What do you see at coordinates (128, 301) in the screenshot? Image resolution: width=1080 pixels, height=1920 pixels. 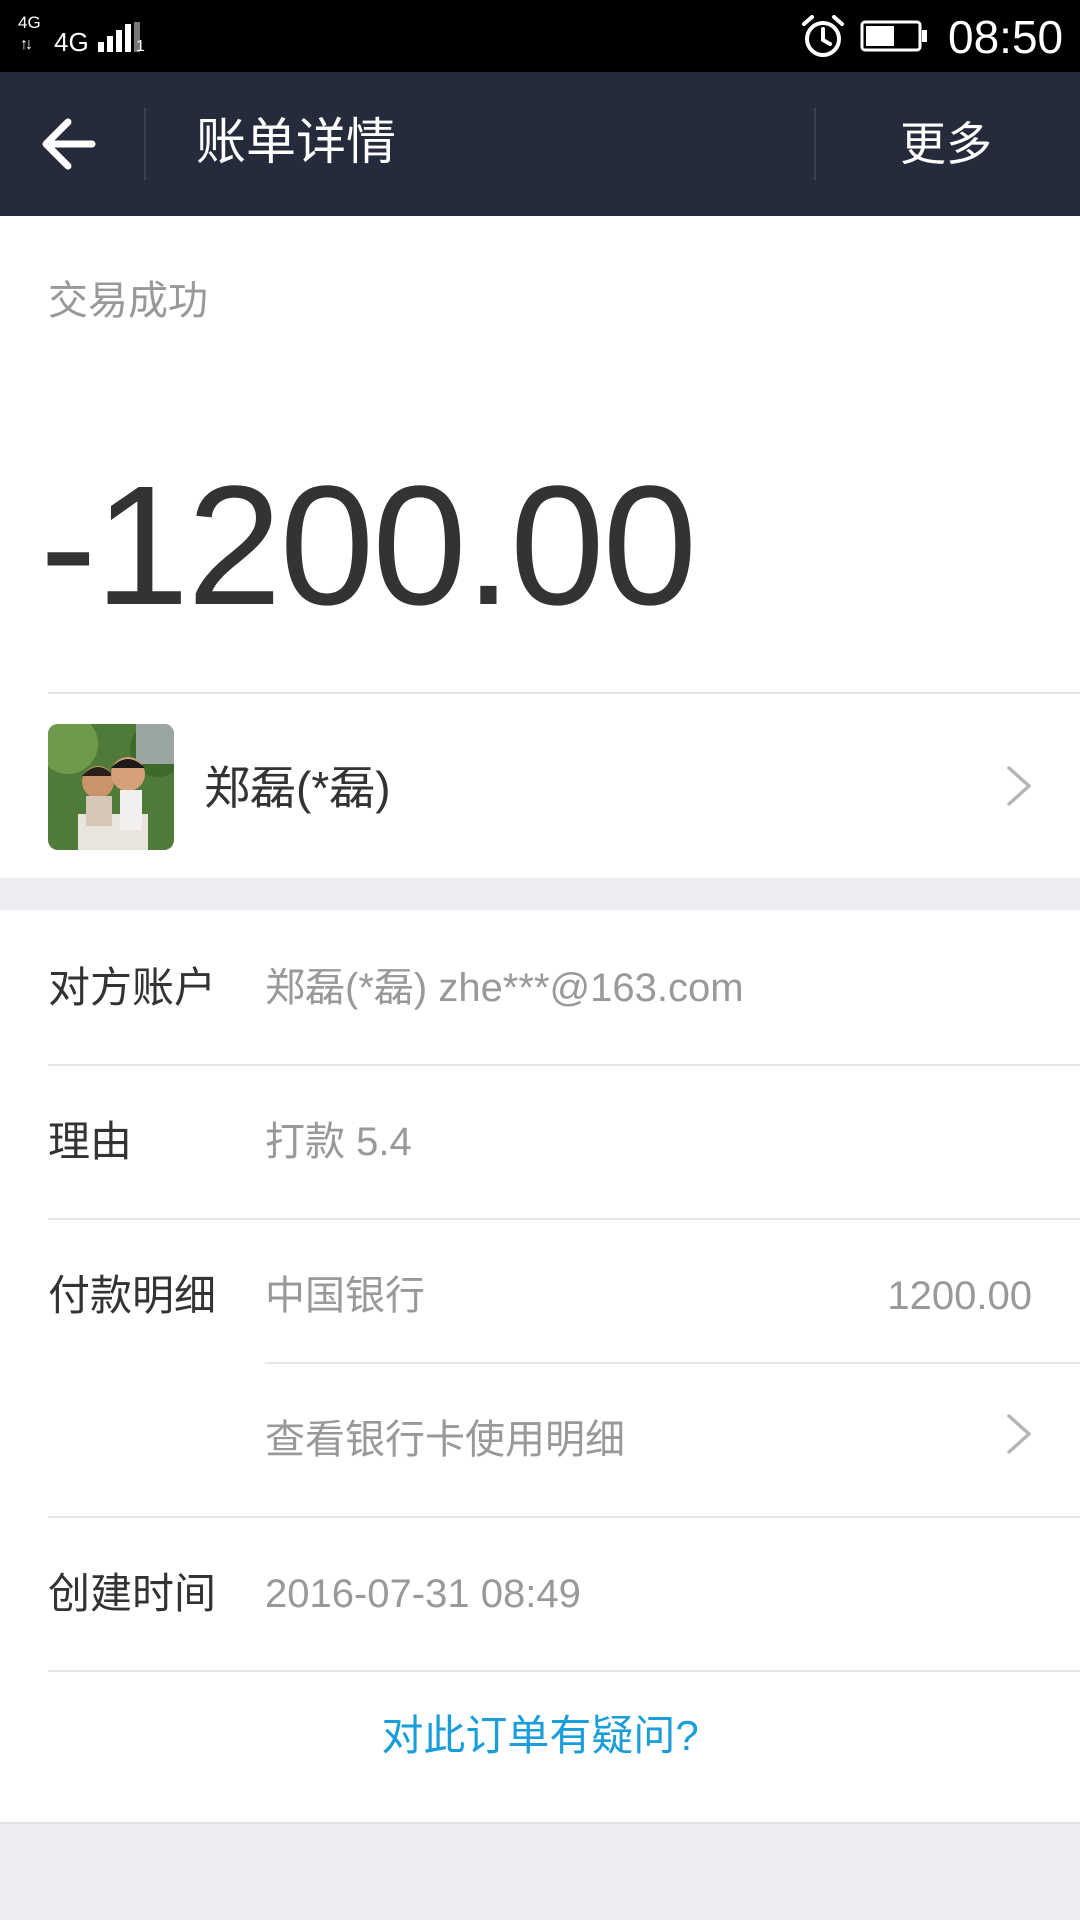 I see `transaction-status: 交易成功` at bounding box center [128, 301].